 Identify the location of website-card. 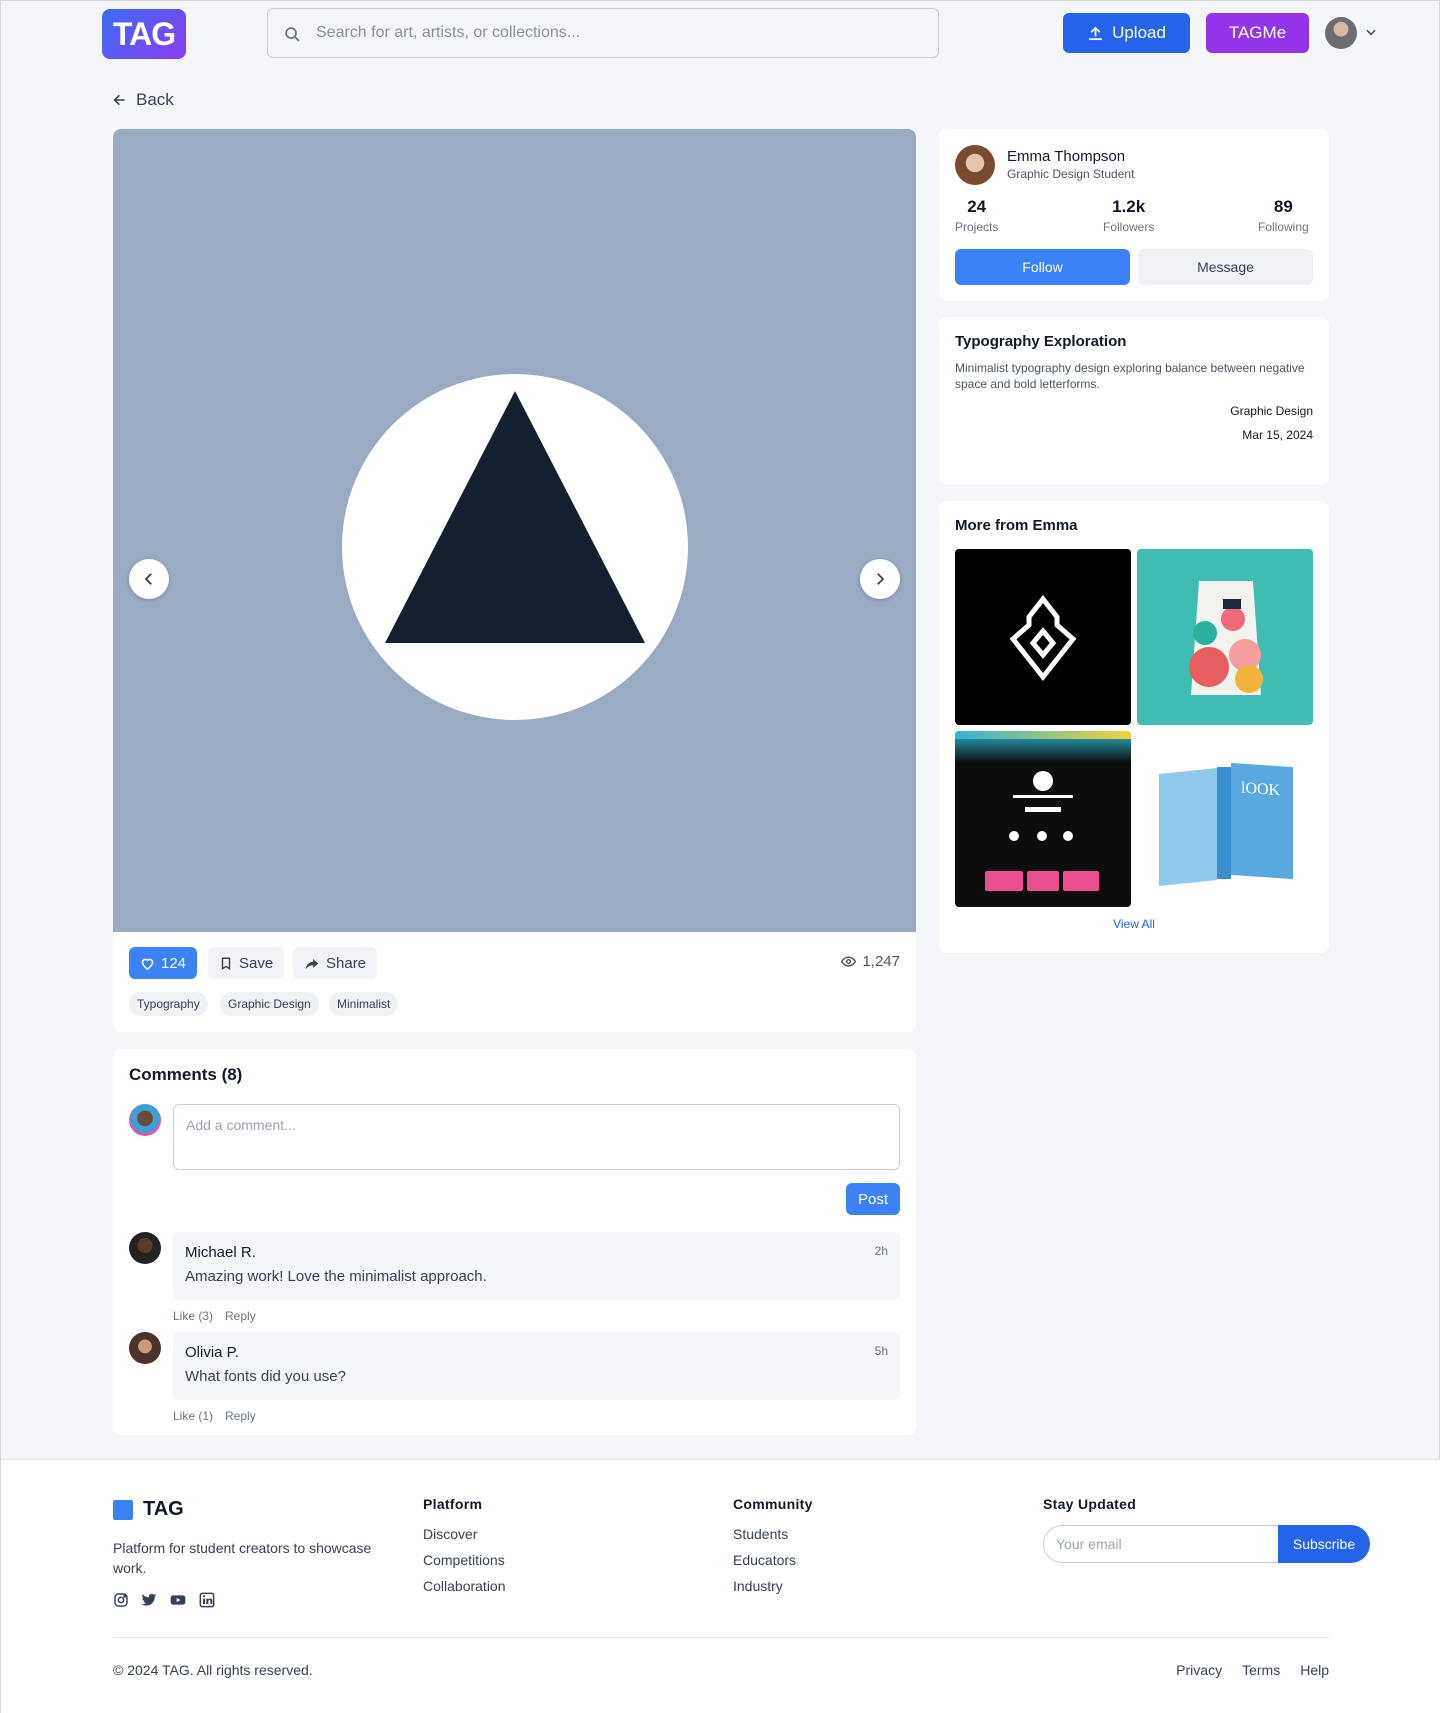
(1043, 881).